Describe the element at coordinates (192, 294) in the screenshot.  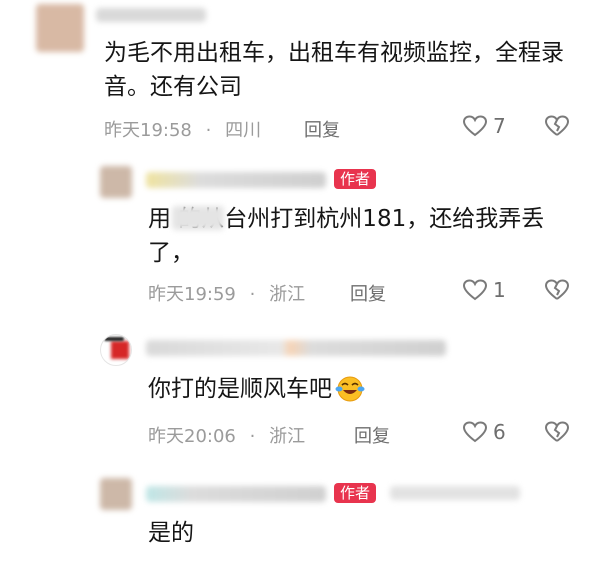
I see `comment-time: 昨天19:59` at that location.